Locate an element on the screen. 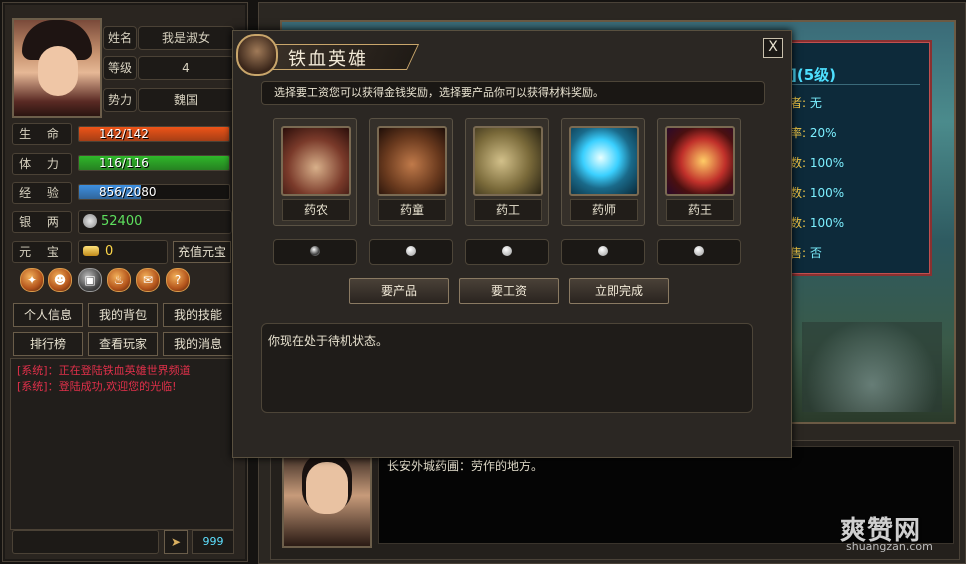 The image size is (966, 564). npc-portrait is located at coordinates (327, 500).